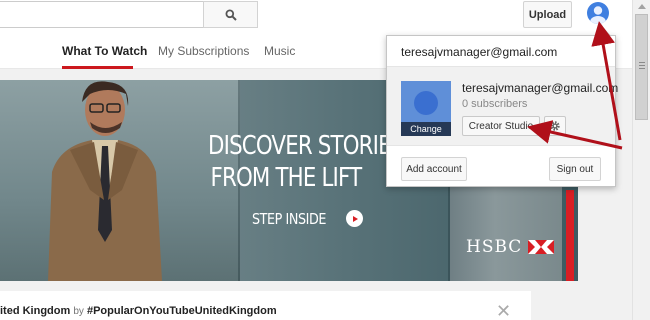  Describe the element at coordinates (503, 310) in the screenshot. I see `close-icon: ✕` at that location.